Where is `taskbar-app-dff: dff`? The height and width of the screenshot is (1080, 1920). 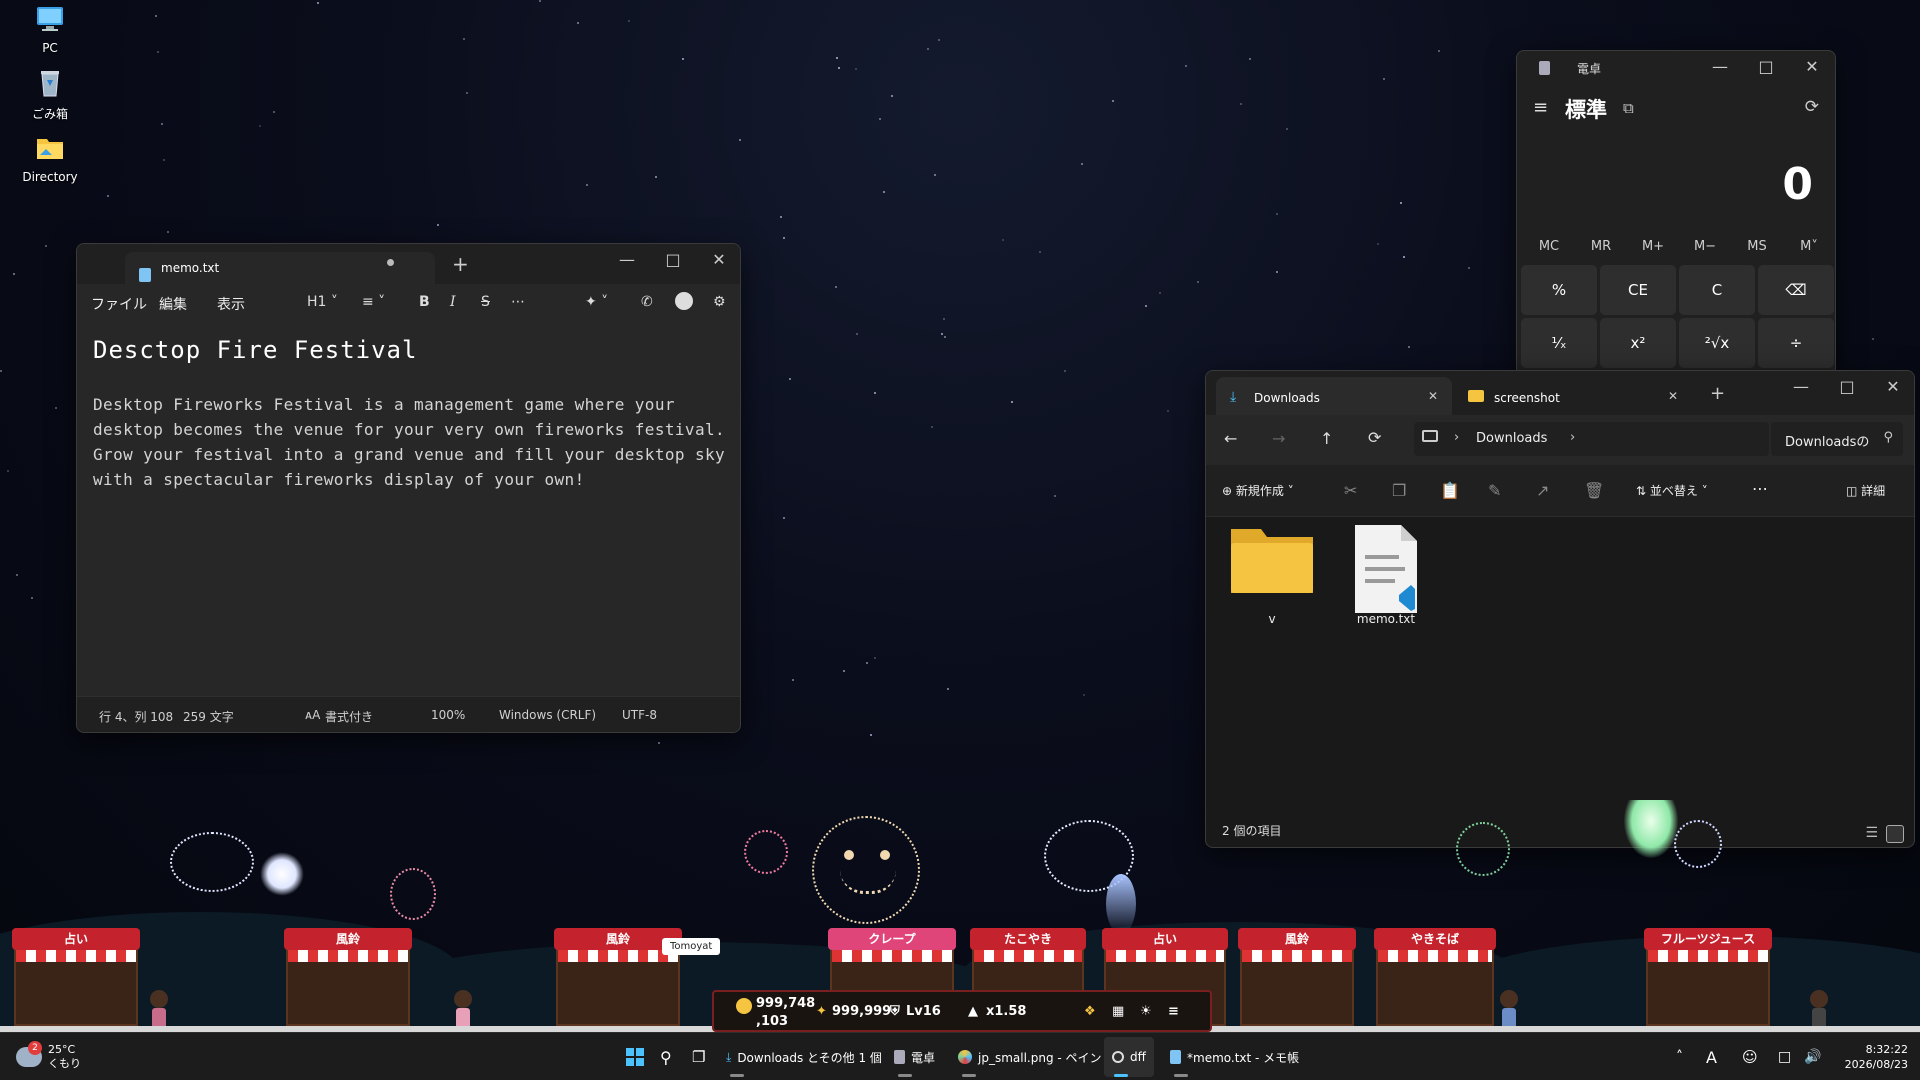
taskbar-app-dff: dff is located at coordinates (1129, 1057).